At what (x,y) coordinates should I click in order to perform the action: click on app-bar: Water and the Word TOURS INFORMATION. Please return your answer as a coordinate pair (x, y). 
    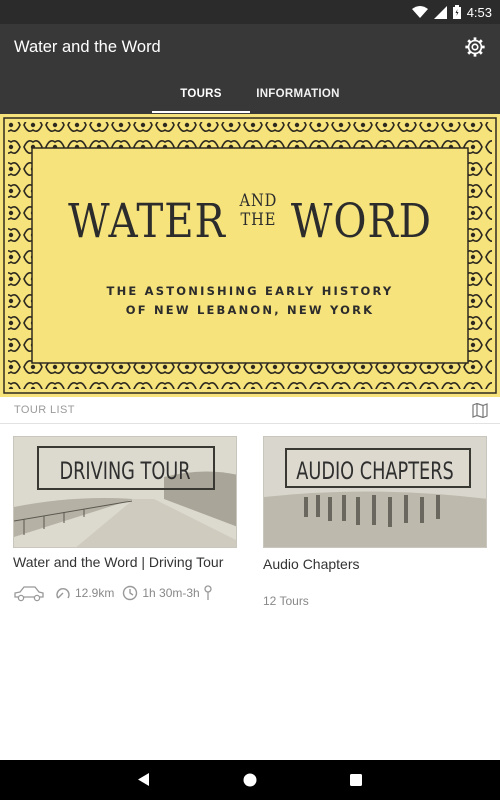
    Looking at the image, I should click on (250, 69).